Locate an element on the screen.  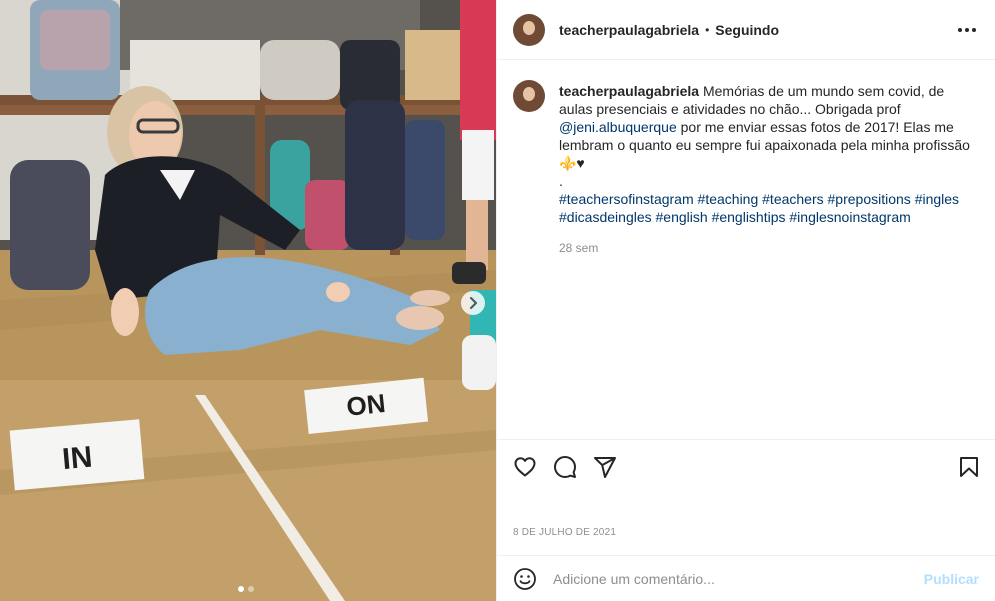
comment-button is located at coordinates (565, 467).